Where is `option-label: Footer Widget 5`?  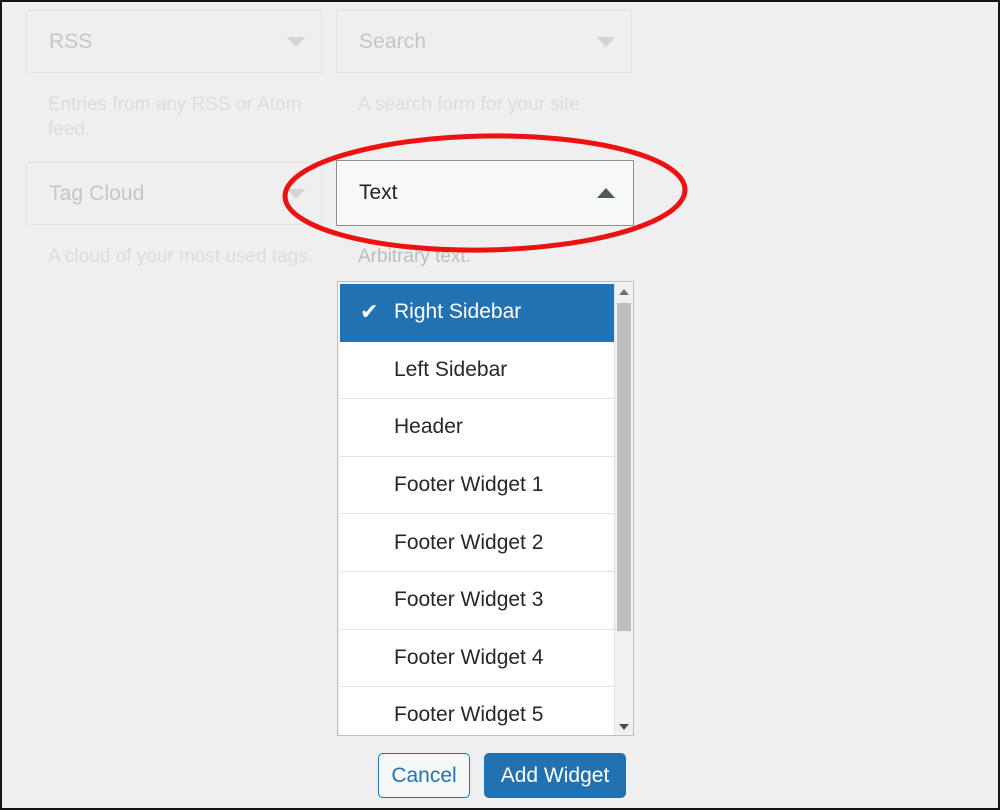
option-label: Footer Widget 5 is located at coordinates (469, 715).